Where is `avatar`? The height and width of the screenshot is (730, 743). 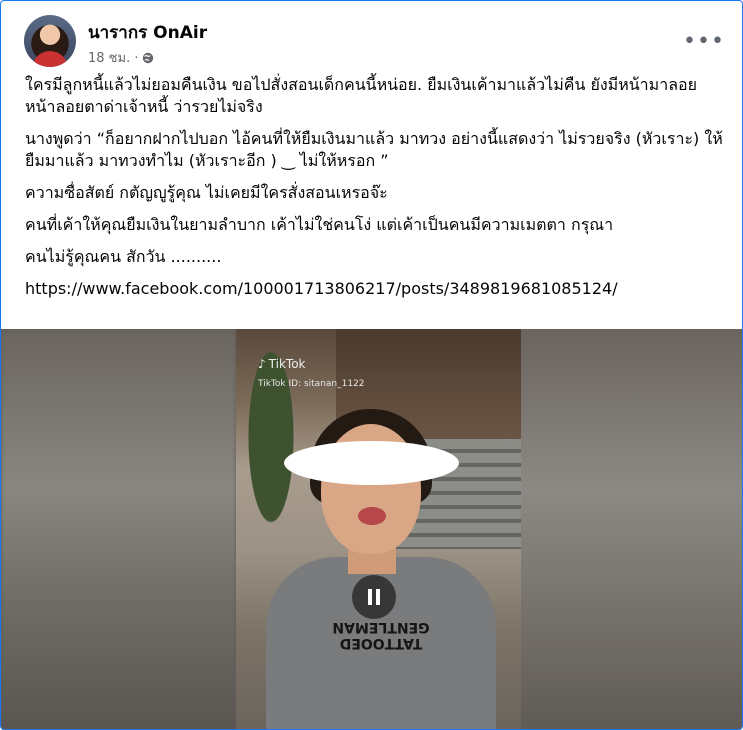 avatar is located at coordinates (50, 41).